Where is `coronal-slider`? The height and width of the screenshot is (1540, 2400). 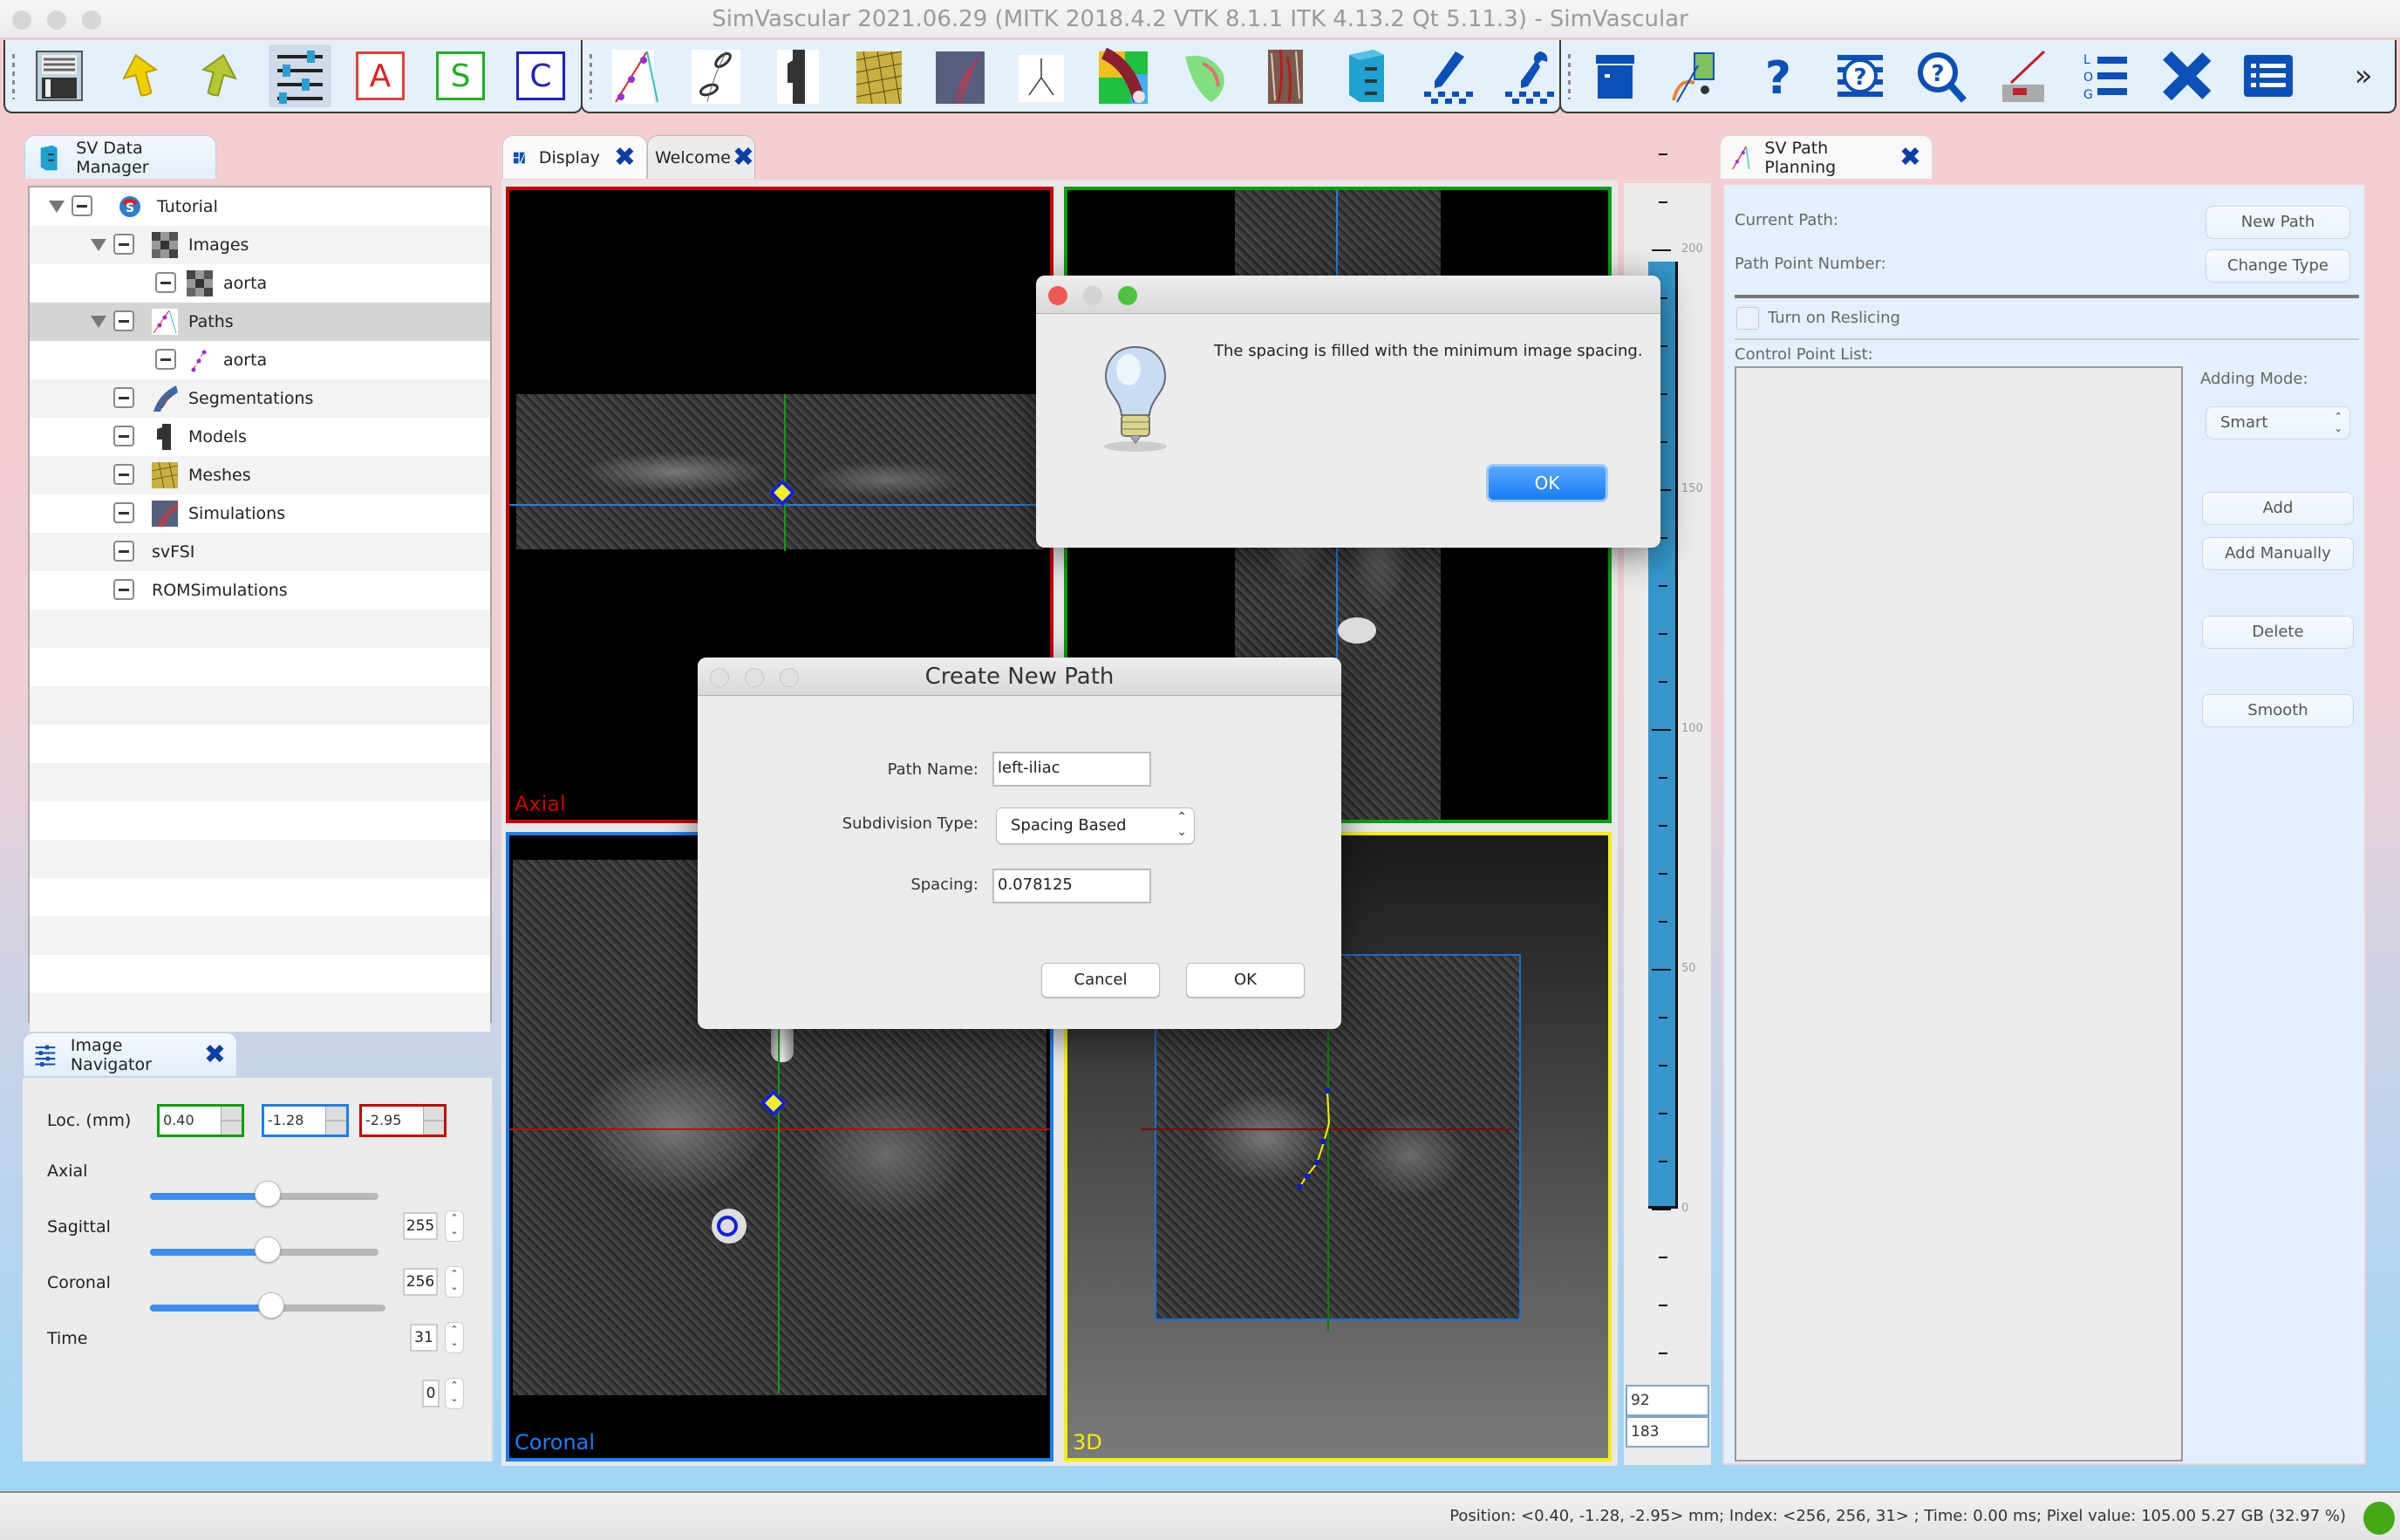
coronal-slider is located at coordinates (267, 1306).